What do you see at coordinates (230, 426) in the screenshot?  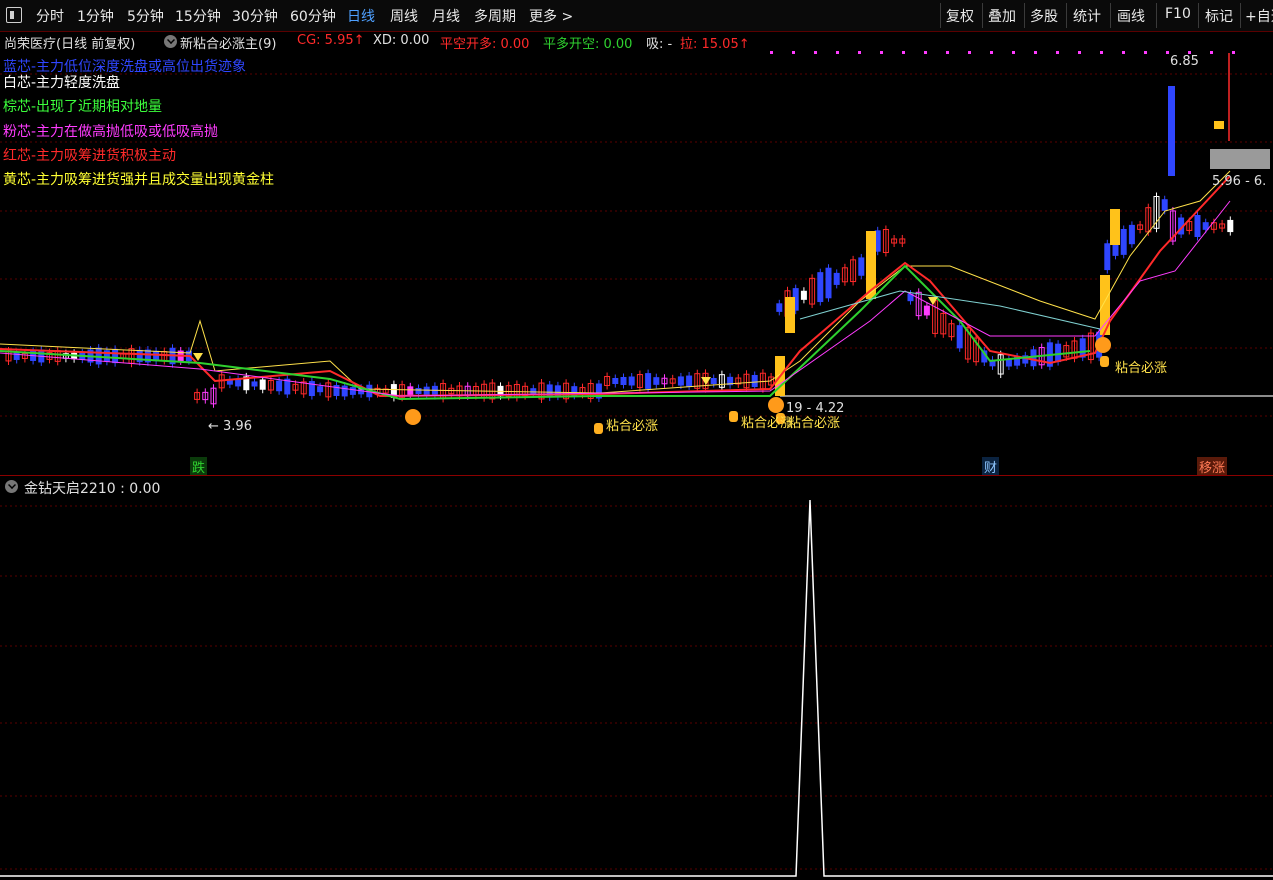 I see `low-price-label: ← 3.96` at bounding box center [230, 426].